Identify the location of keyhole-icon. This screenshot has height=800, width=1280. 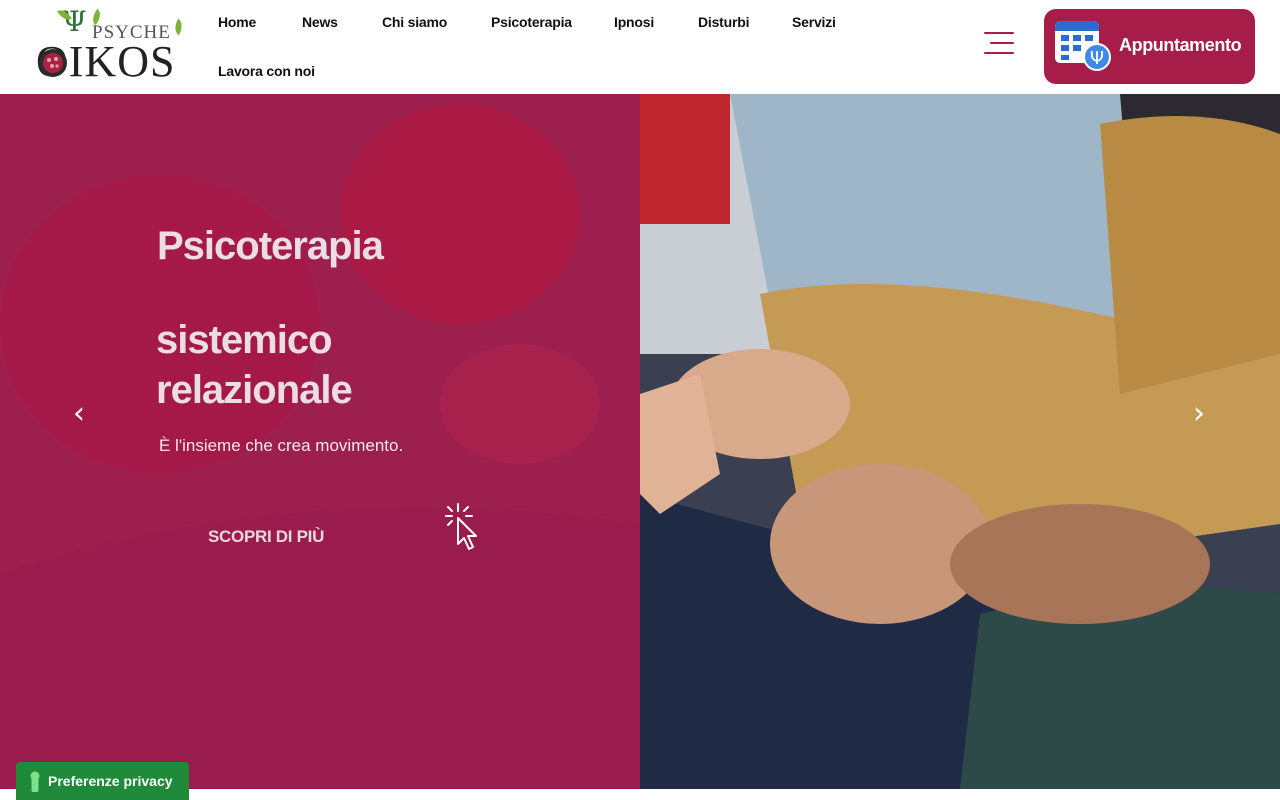
(35, 781).